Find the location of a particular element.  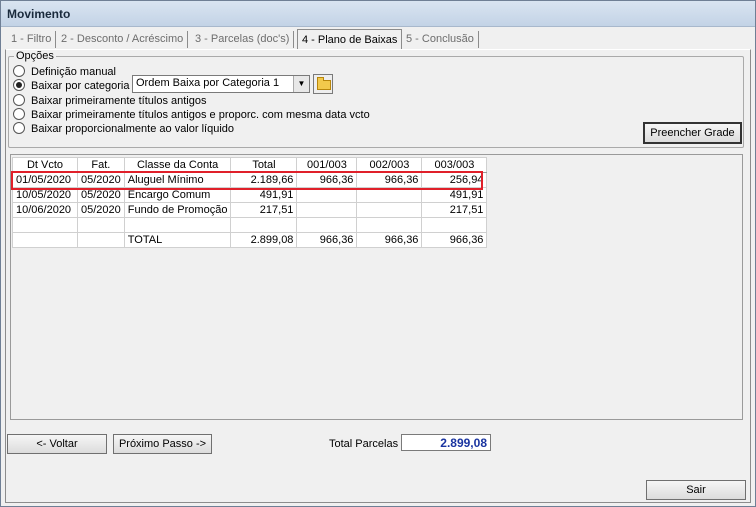

title-bar: Movimento is located at coordinates (378, 14).